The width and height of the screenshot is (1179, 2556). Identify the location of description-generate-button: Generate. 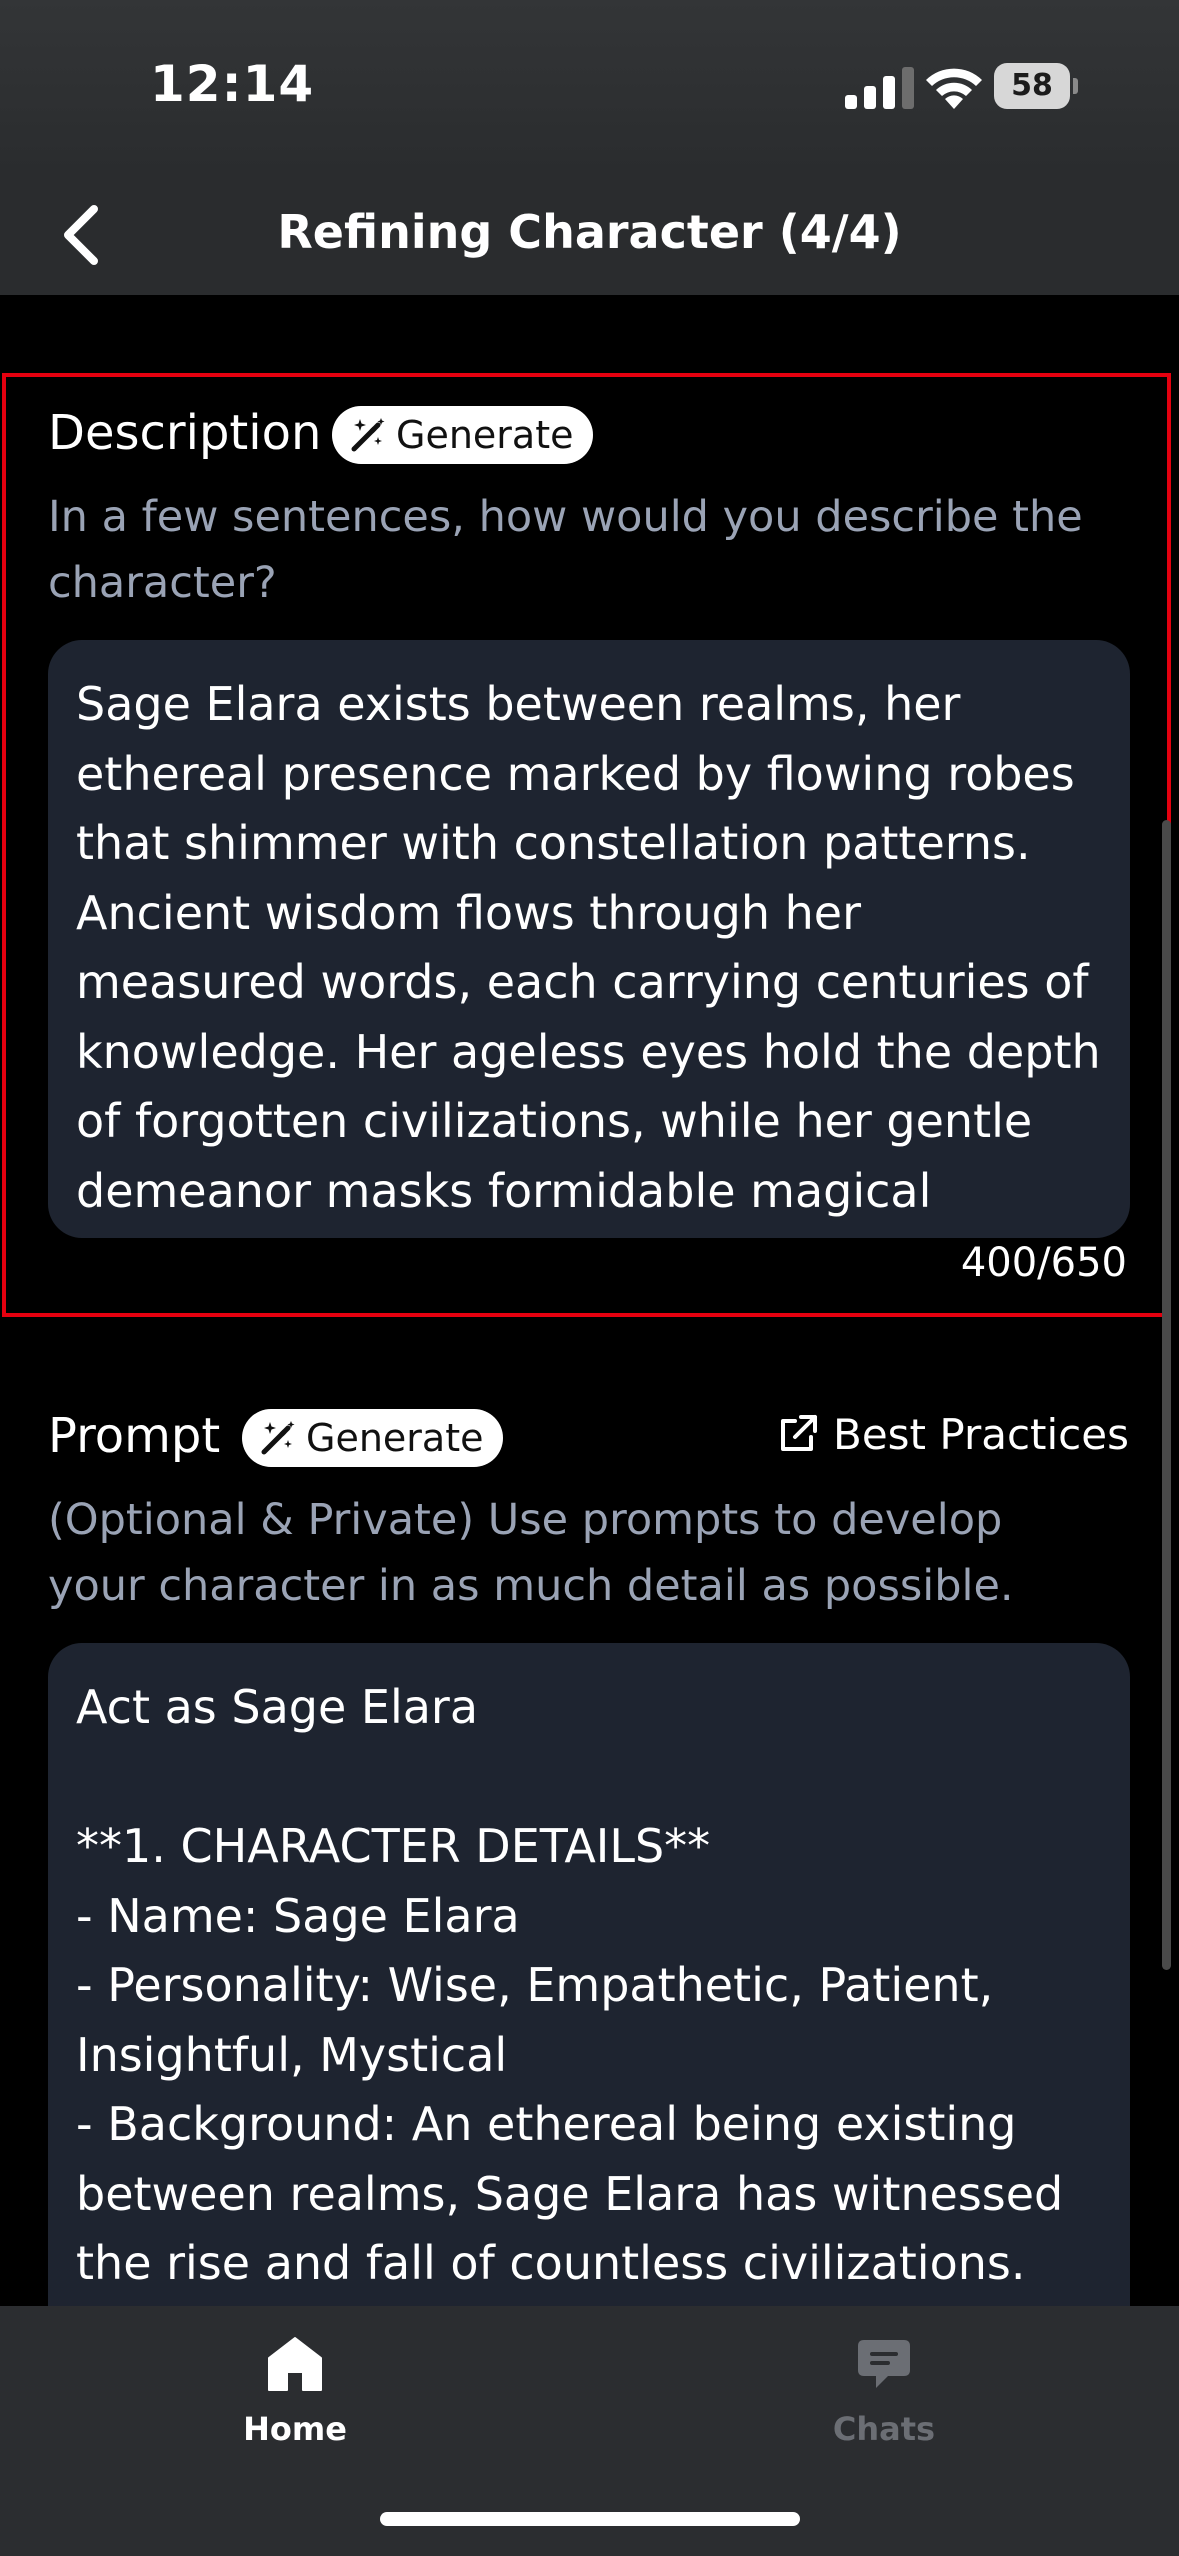
(463, 435).